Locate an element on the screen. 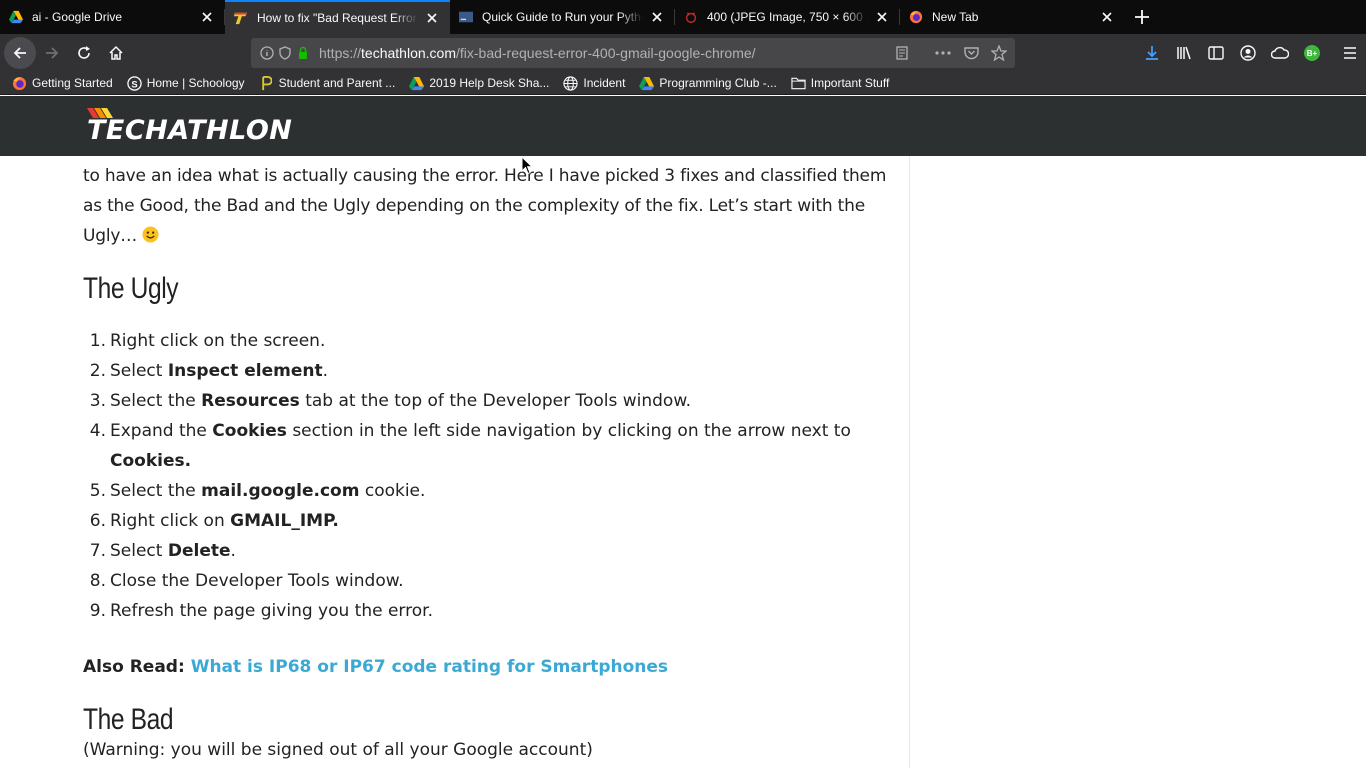 This screenshot has width=1366, height=768. logo-stripes-icon is located at coordinates (100, 113).